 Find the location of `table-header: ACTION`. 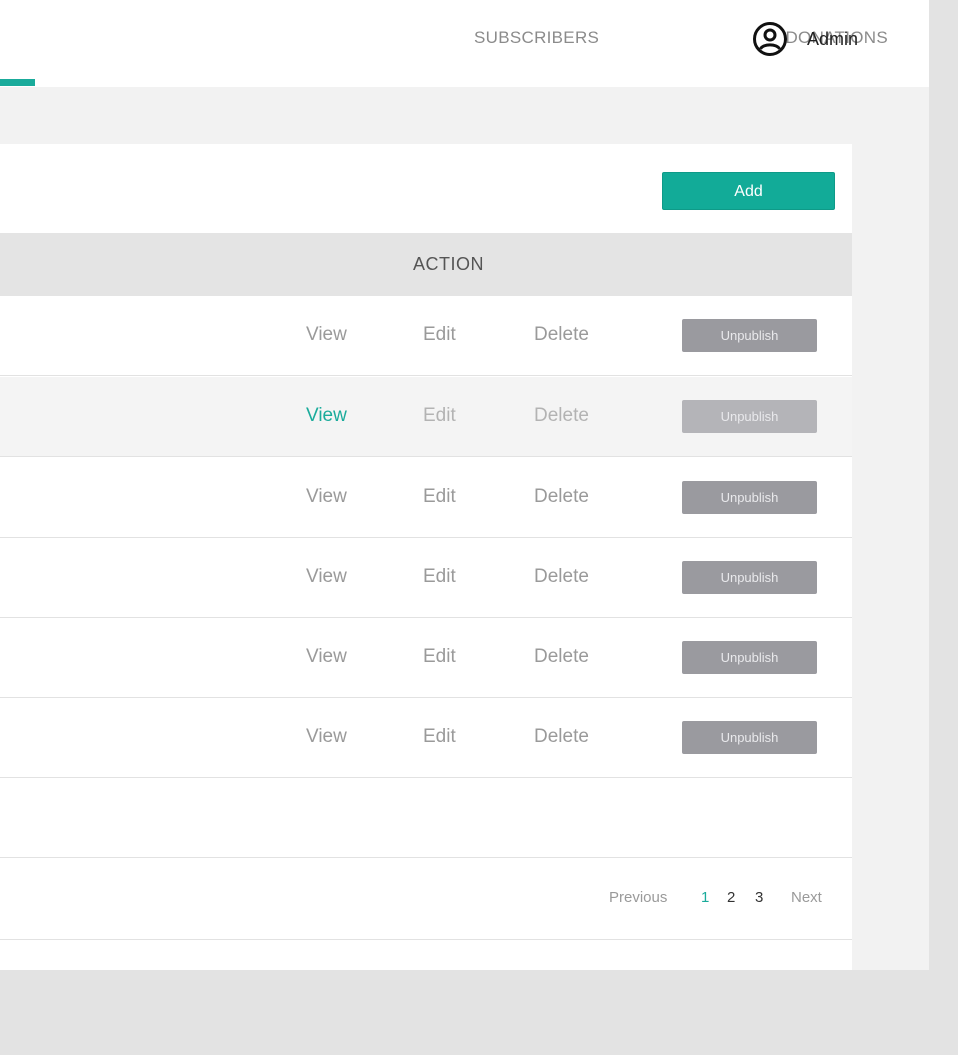

table-header: ACTION is located at coordinates (426, 264).